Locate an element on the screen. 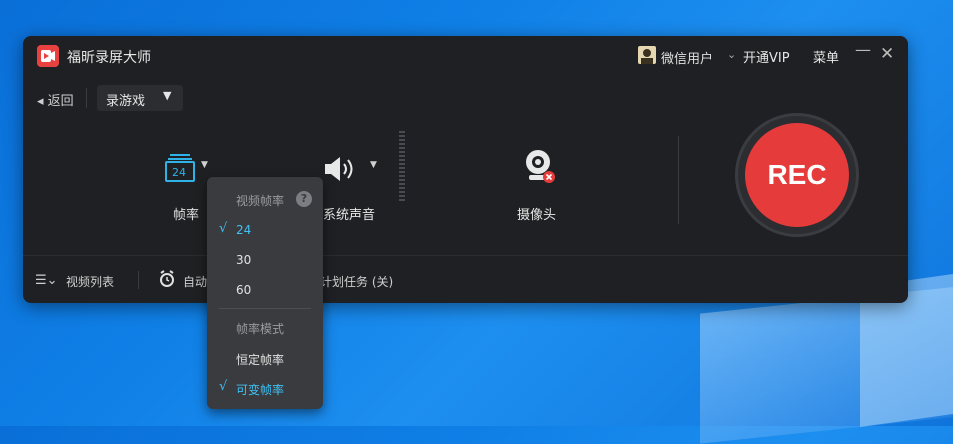 This screenshot has height=444, width=953. mode-option-variable: 可变帧率 is located at coordinates (260, 389).